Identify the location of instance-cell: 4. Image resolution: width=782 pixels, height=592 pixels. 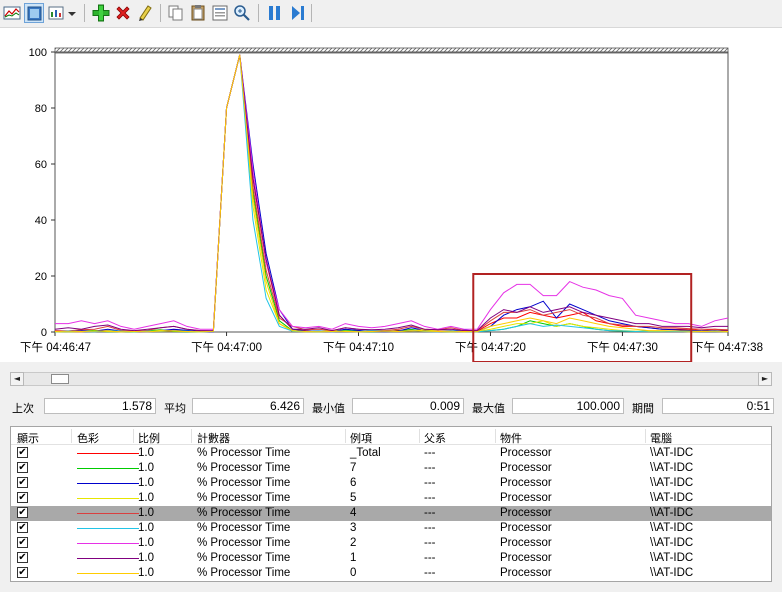
(353, 513).